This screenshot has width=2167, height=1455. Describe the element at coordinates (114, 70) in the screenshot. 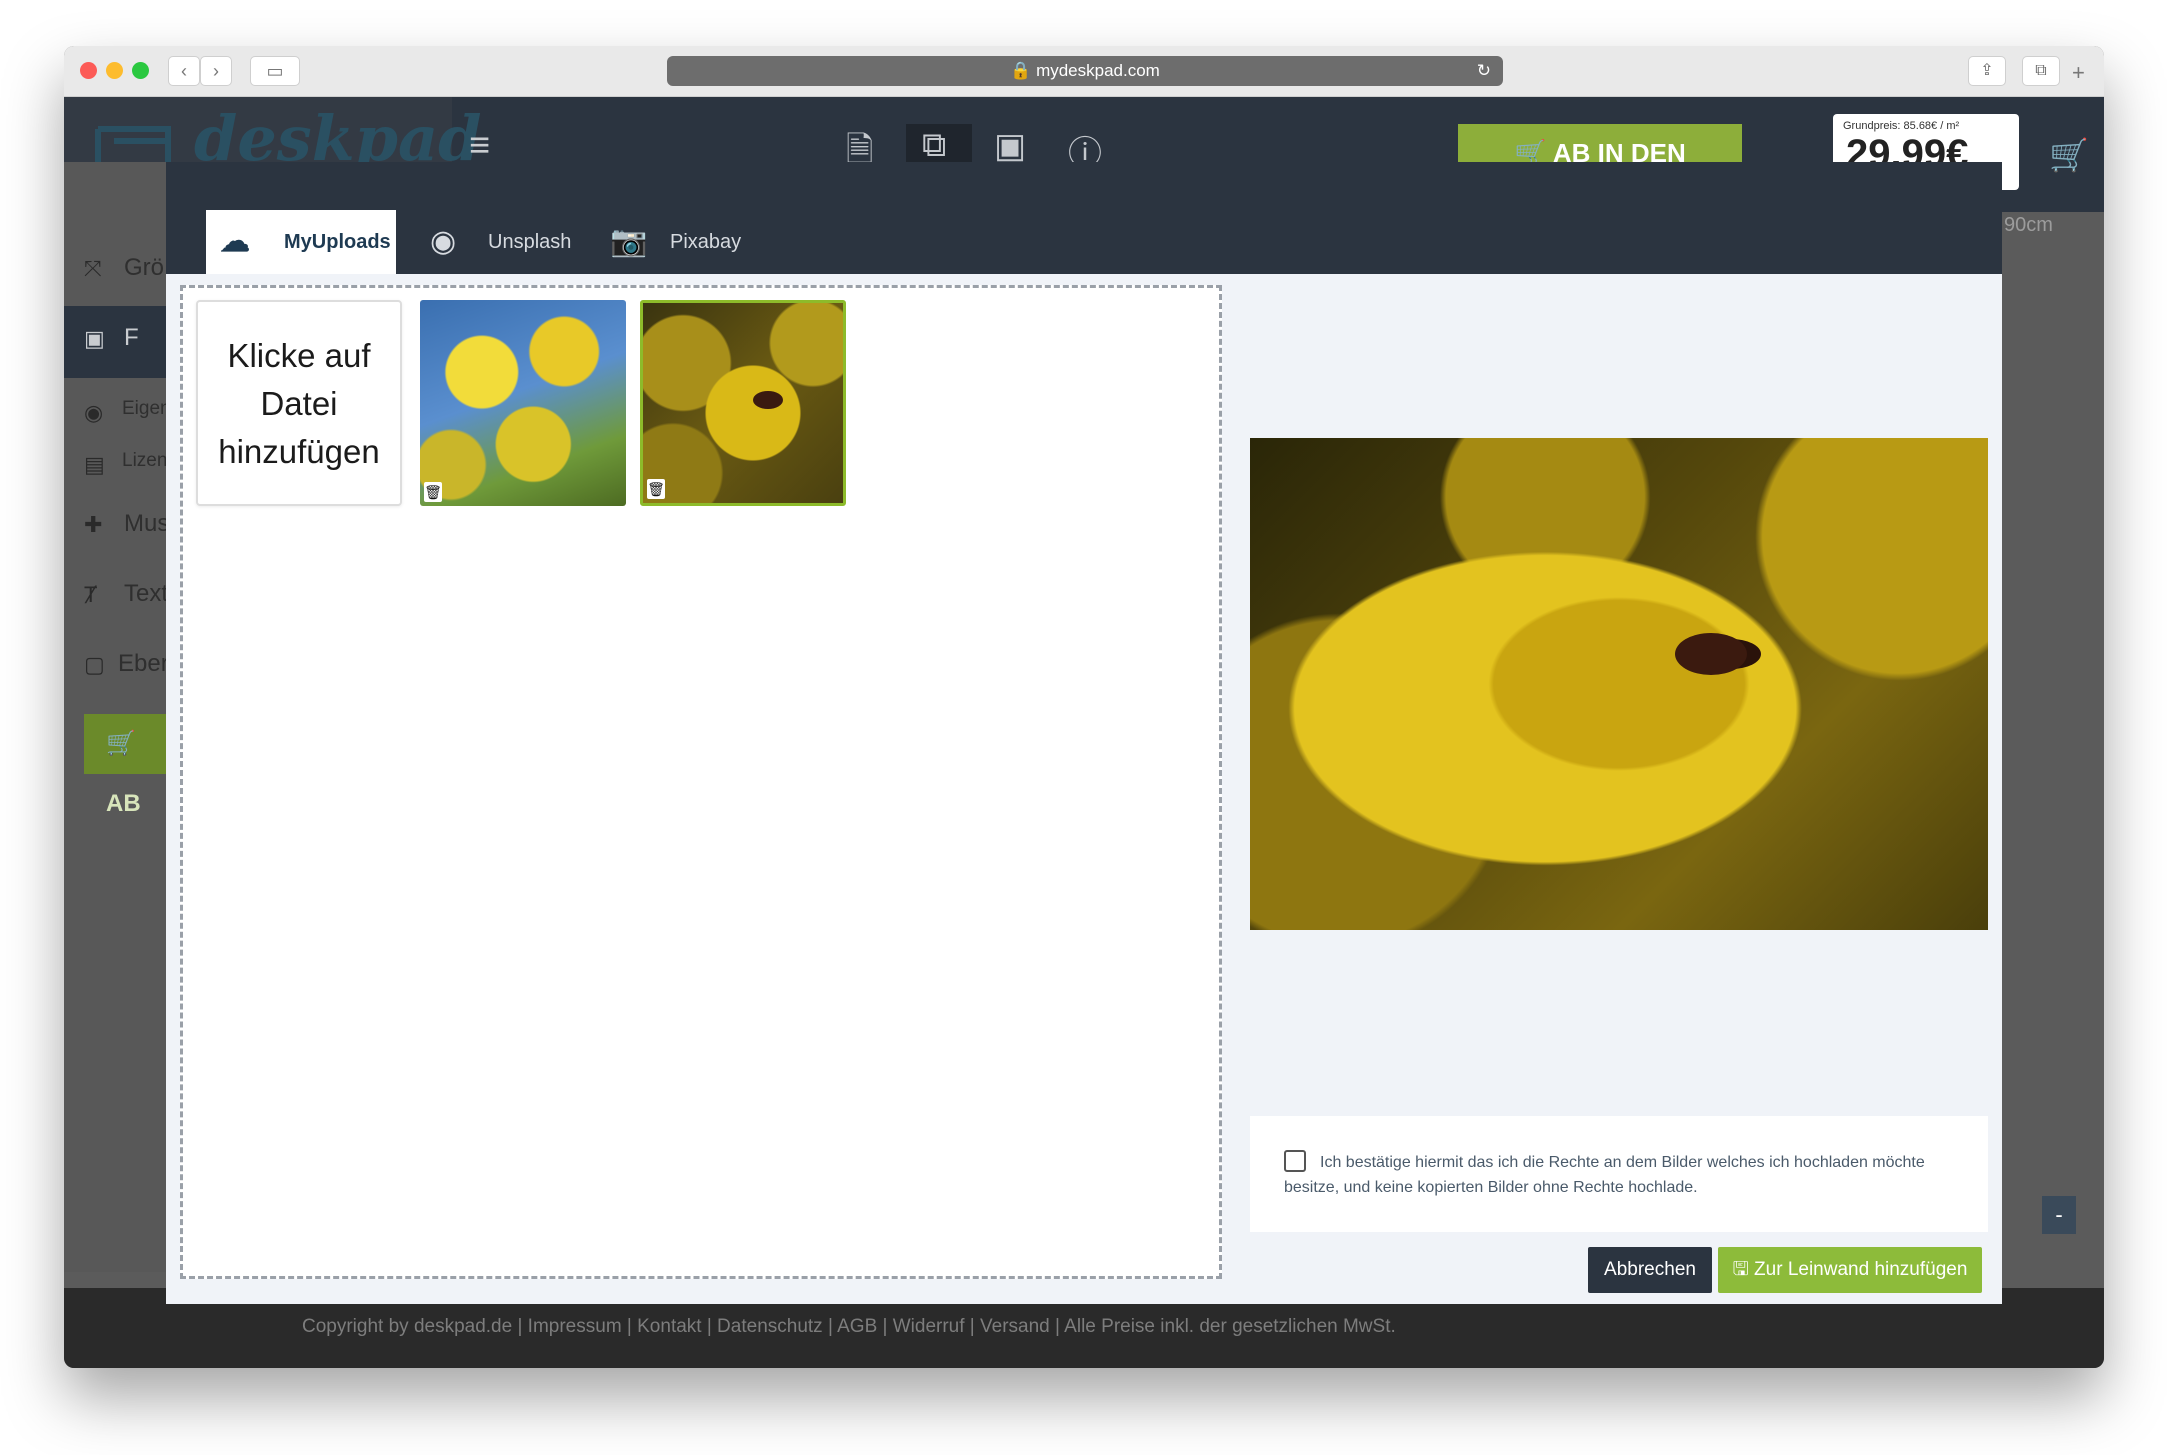

I see `minimize-window-button` at that location.